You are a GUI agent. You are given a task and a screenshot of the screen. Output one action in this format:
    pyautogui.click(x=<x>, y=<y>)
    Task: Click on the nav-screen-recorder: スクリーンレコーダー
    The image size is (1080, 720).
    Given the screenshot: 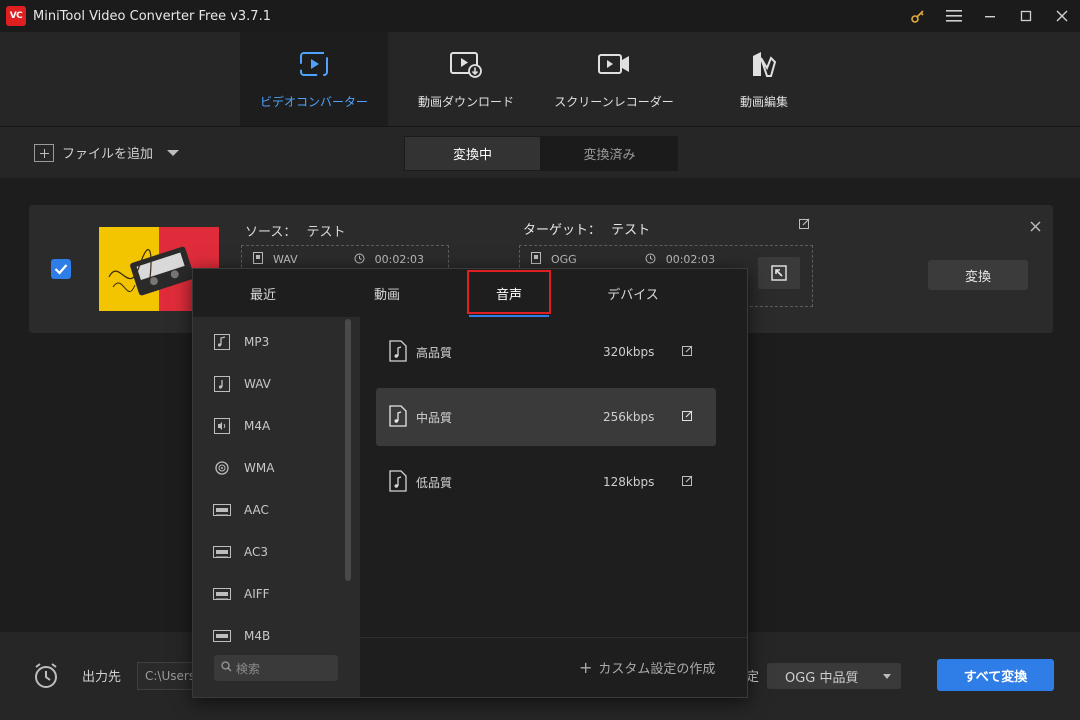 What is the action you would take?
    pyautogui.click(x=614, y=79)
    